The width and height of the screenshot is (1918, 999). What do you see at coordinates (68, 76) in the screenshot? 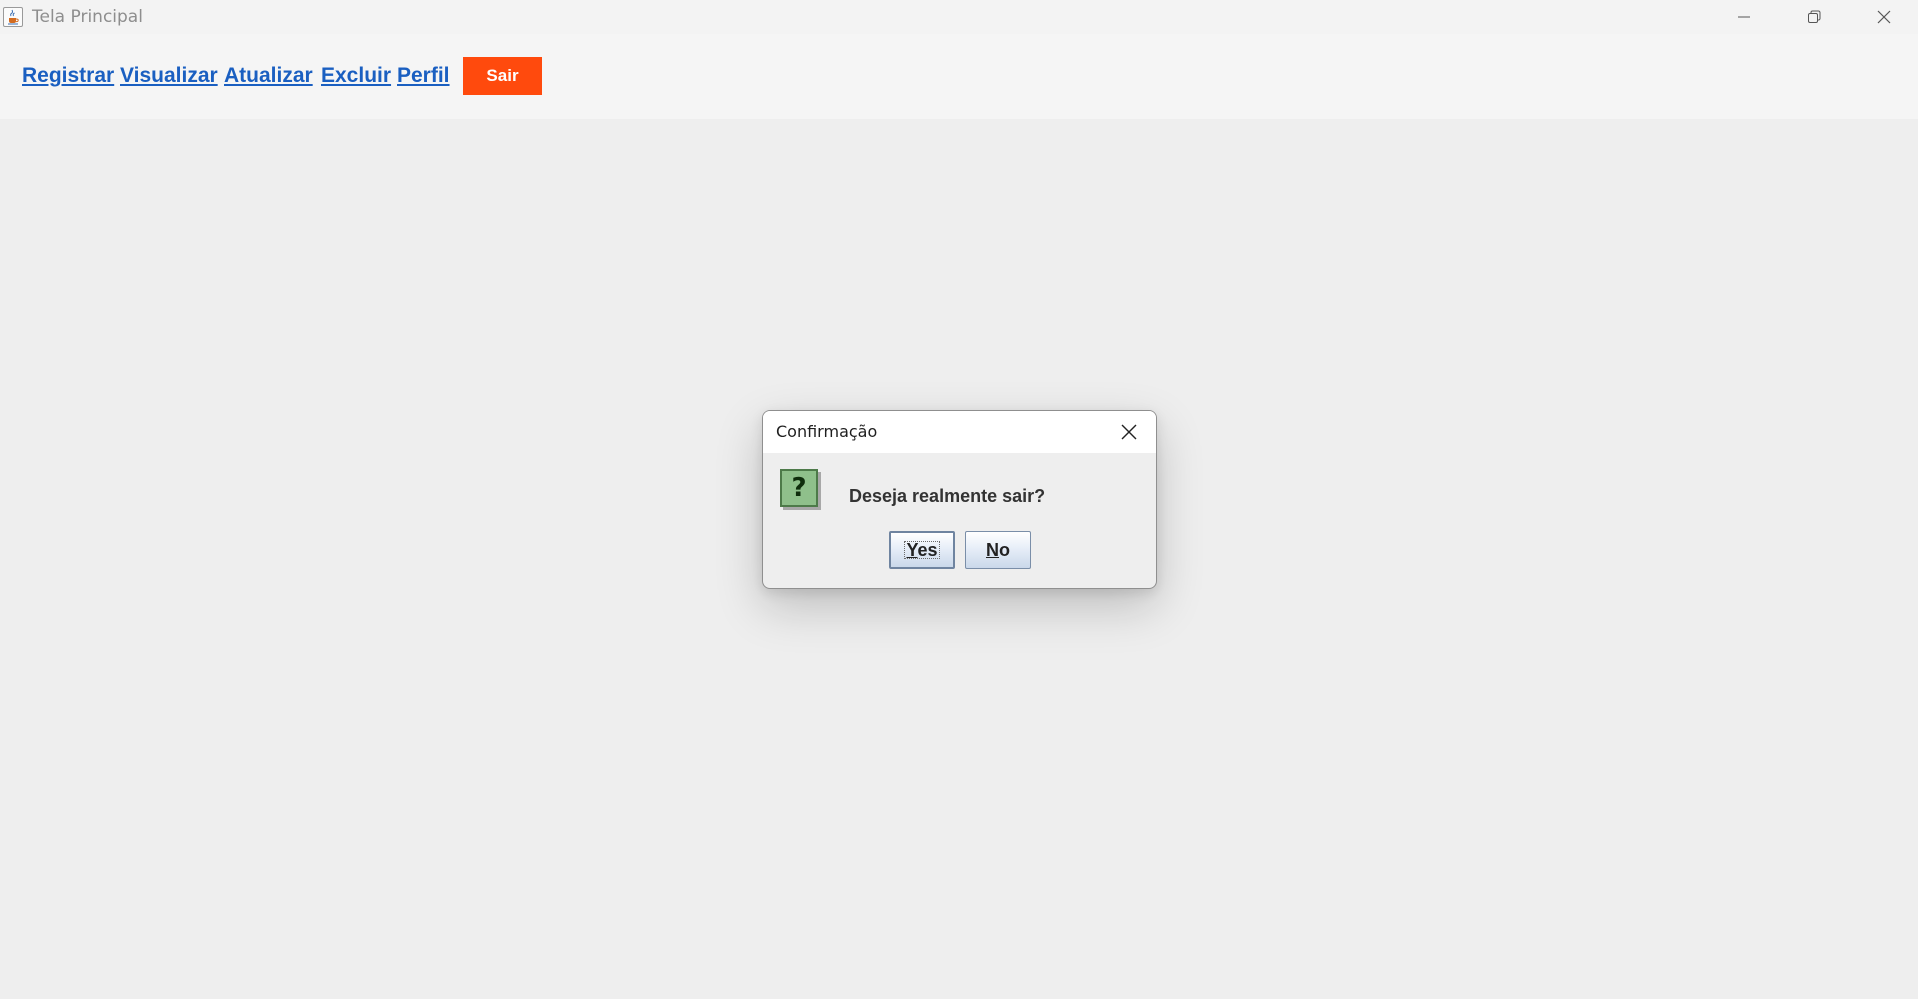
I see `registrar-link: Registrar` at bounding box center [68, 76].